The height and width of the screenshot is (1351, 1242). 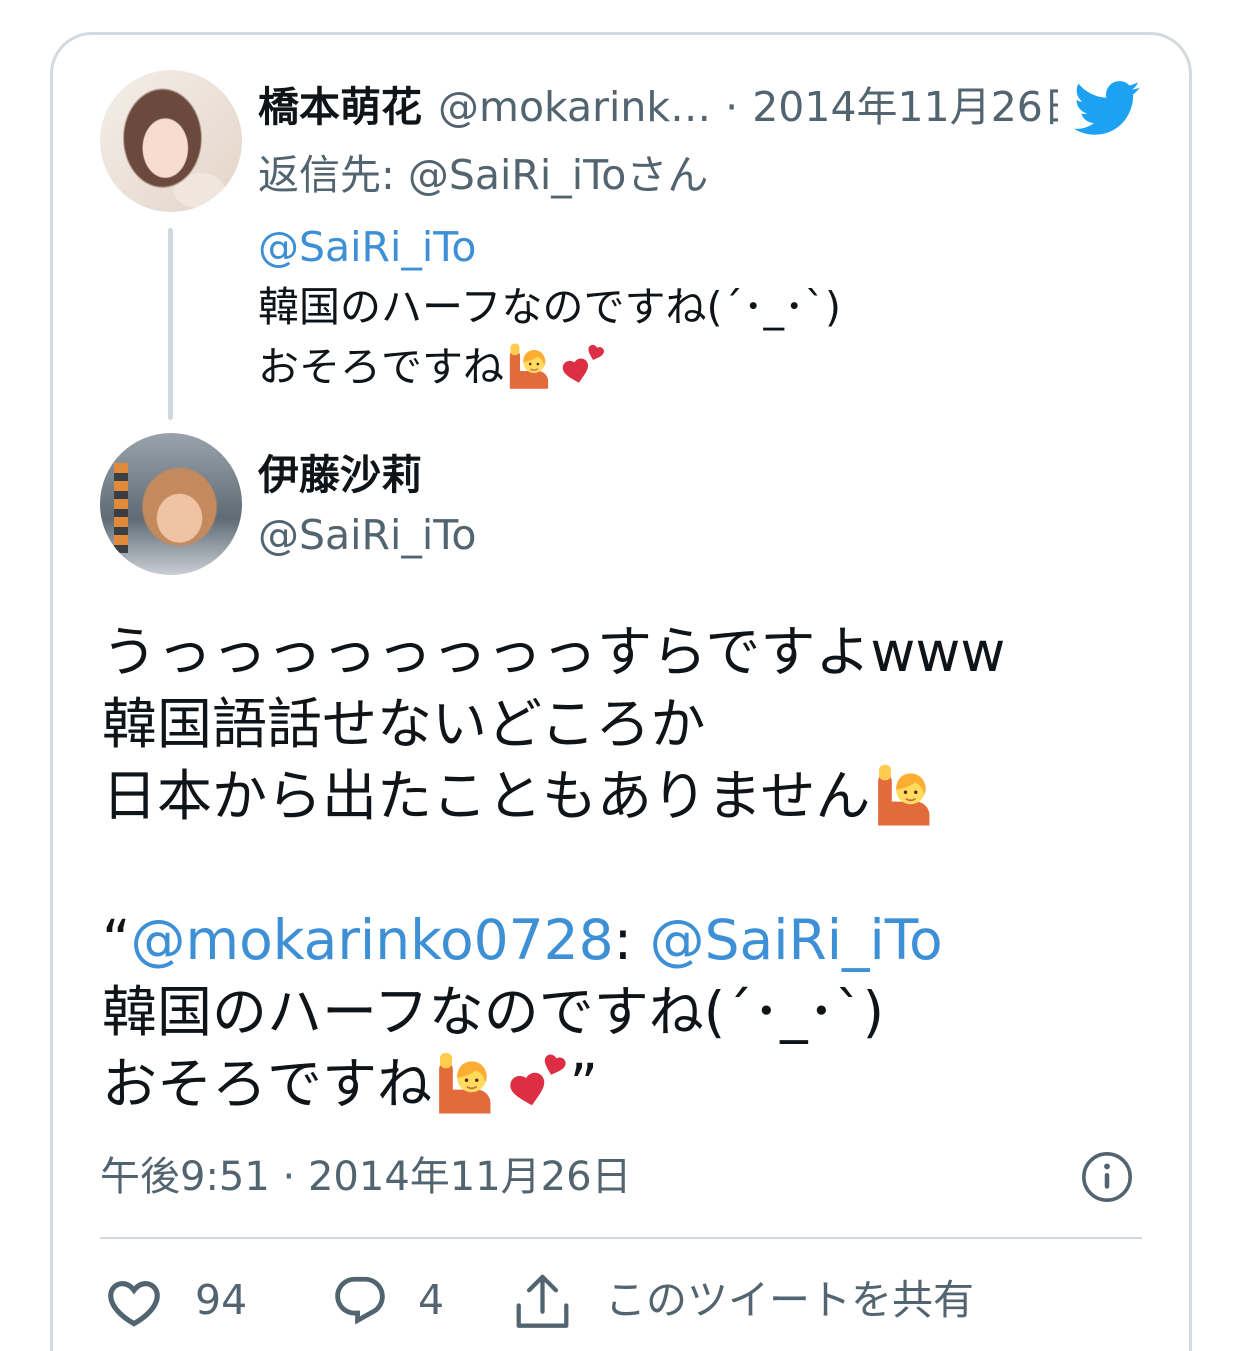 I want to click on reply-count: 4, so click(x=431, y=1300).